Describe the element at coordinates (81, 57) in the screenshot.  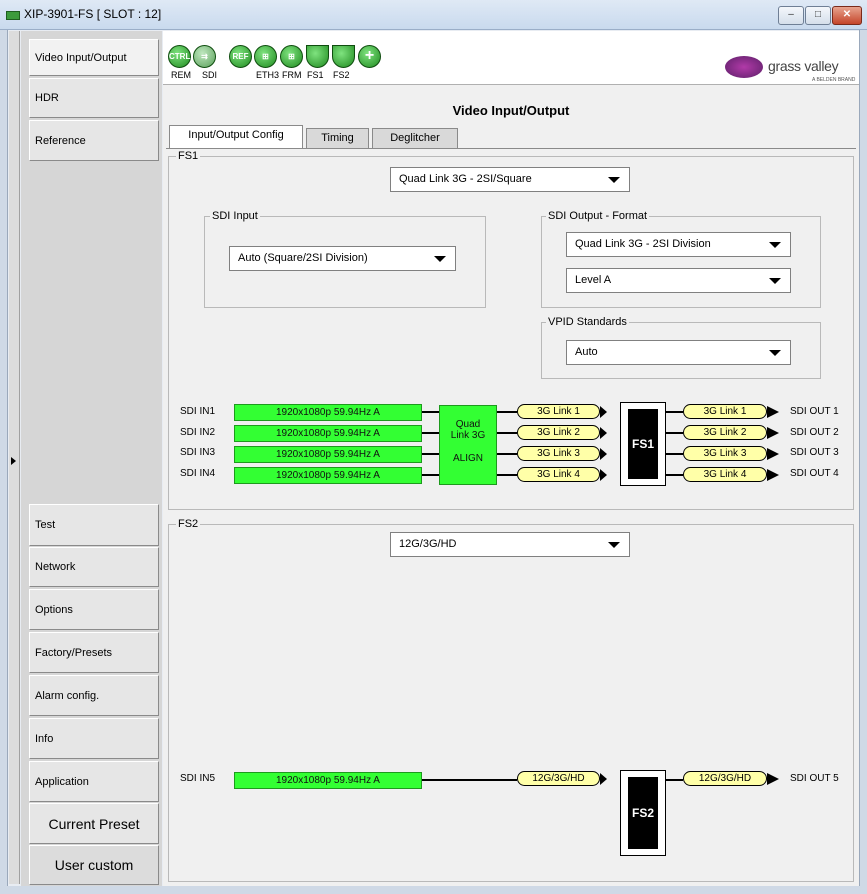
I see `nav-label: Video Input/Output` at that location.